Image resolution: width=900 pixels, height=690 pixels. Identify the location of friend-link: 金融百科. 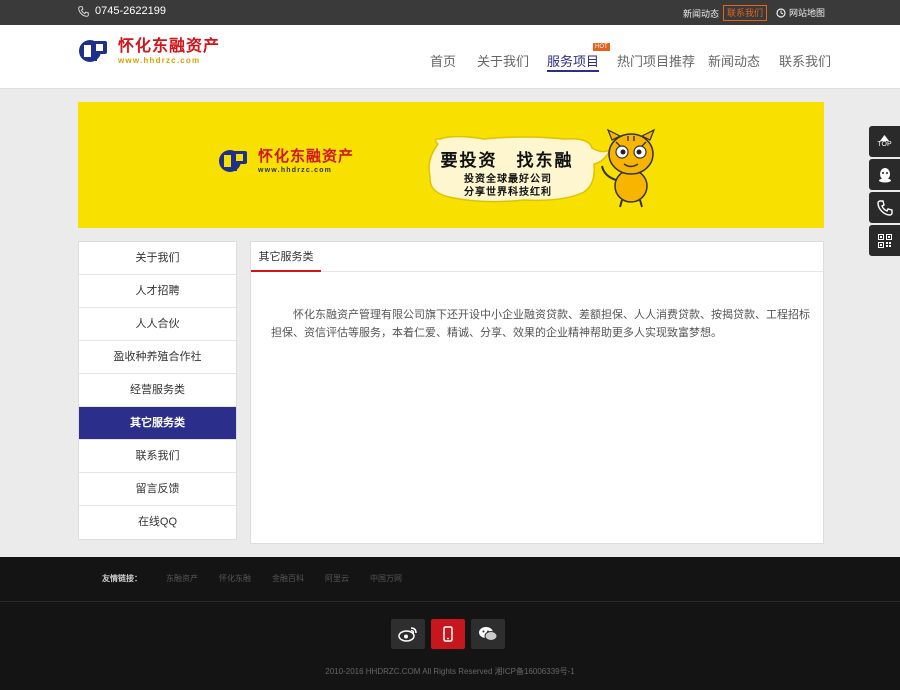
(288, 578).